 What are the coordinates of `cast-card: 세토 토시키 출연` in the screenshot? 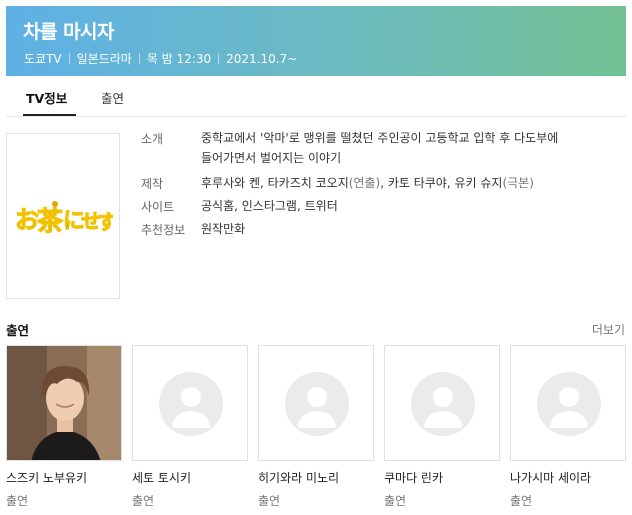 It's located at (190, 427).